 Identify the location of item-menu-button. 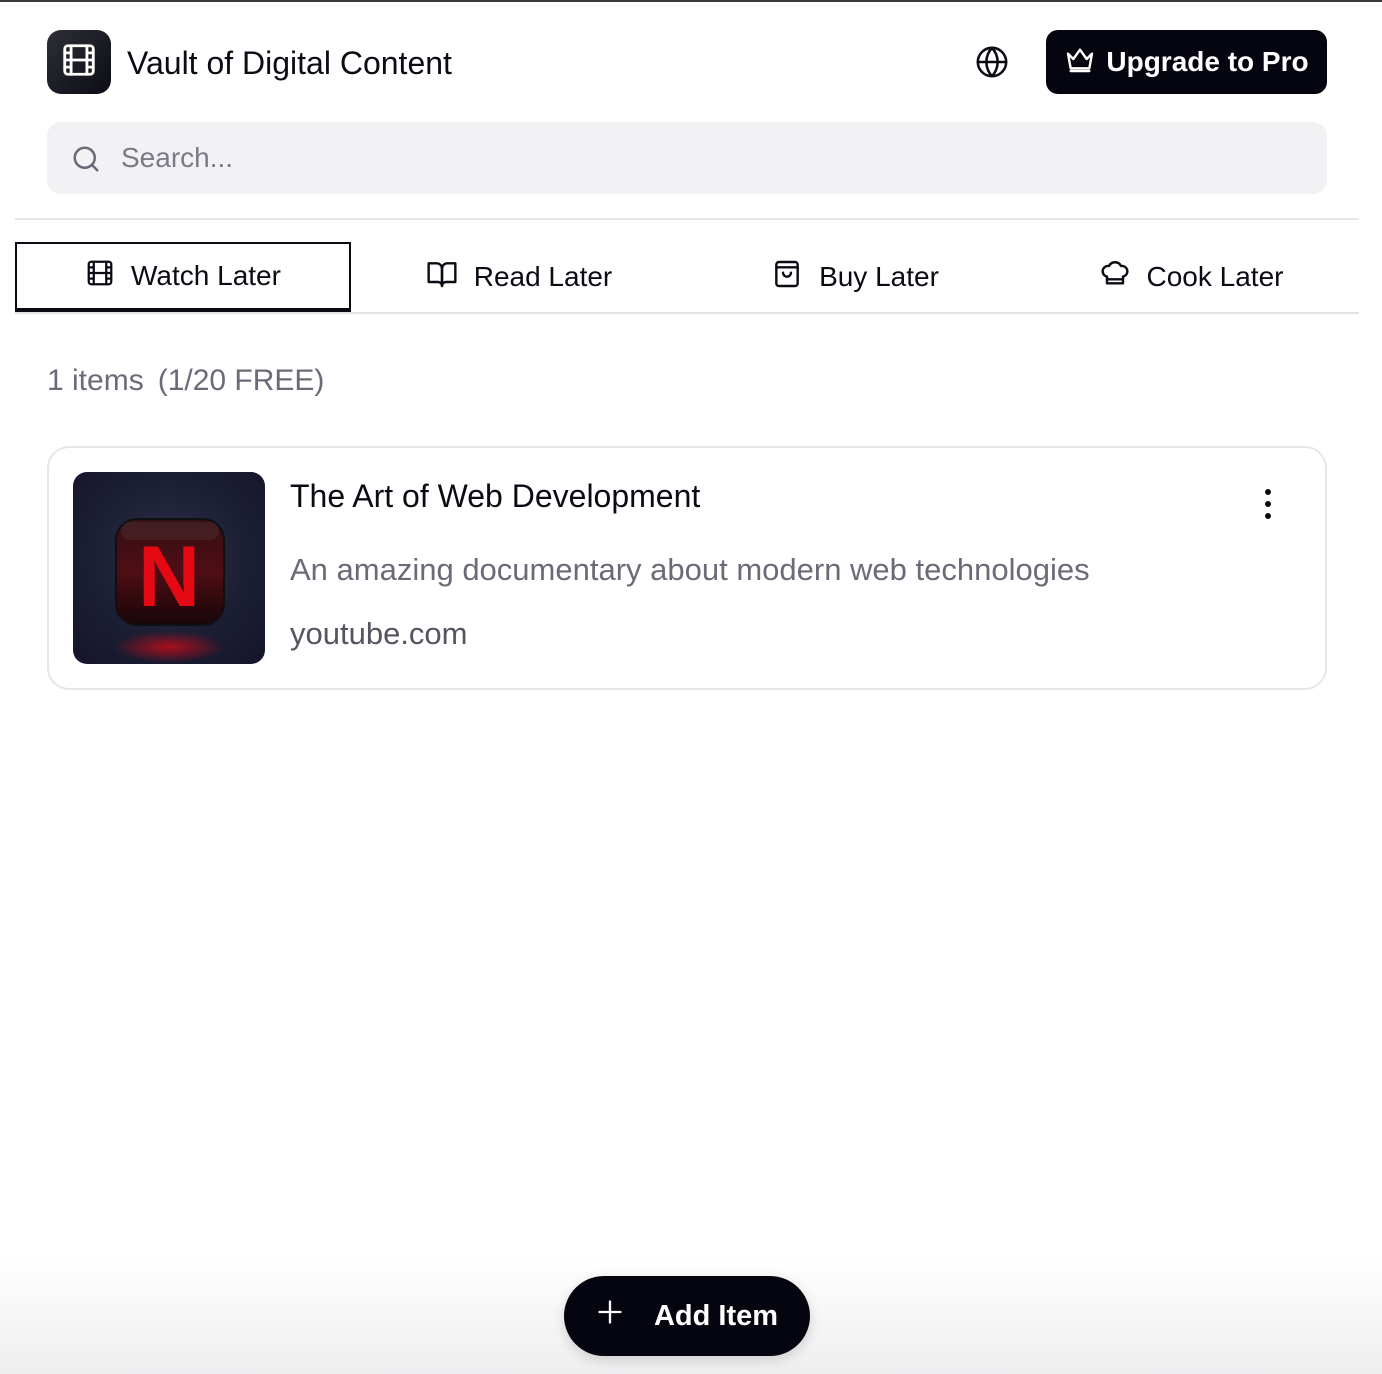
(1268, 506).